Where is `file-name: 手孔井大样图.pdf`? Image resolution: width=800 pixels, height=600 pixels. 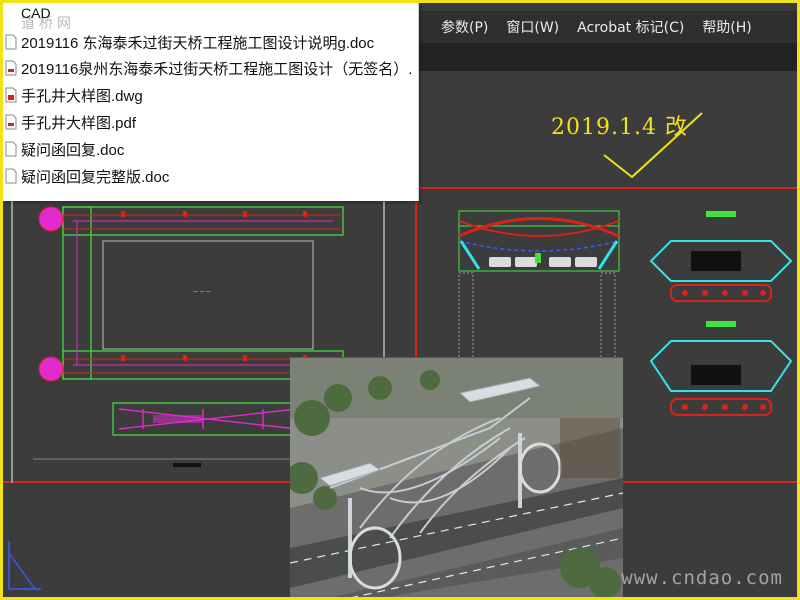
file-name: 手孔井大样图.pdf is located at coordinates (79, 123).